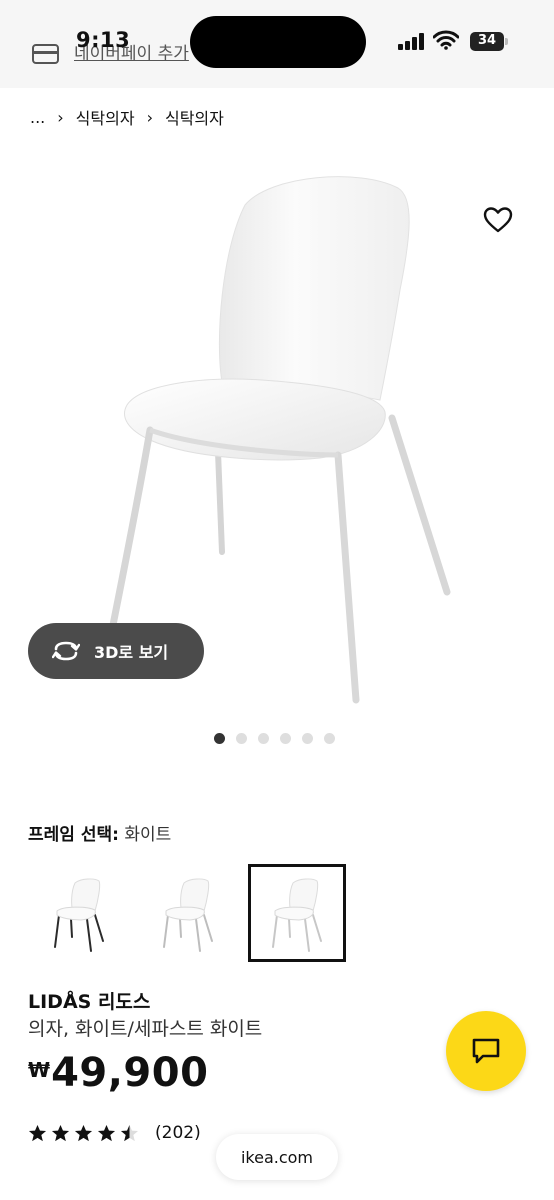 Image resolution: width=554 pixels, height=1200 pixels. I want to click on product-name: LIDÅS 리도스, so click(89, 1002).